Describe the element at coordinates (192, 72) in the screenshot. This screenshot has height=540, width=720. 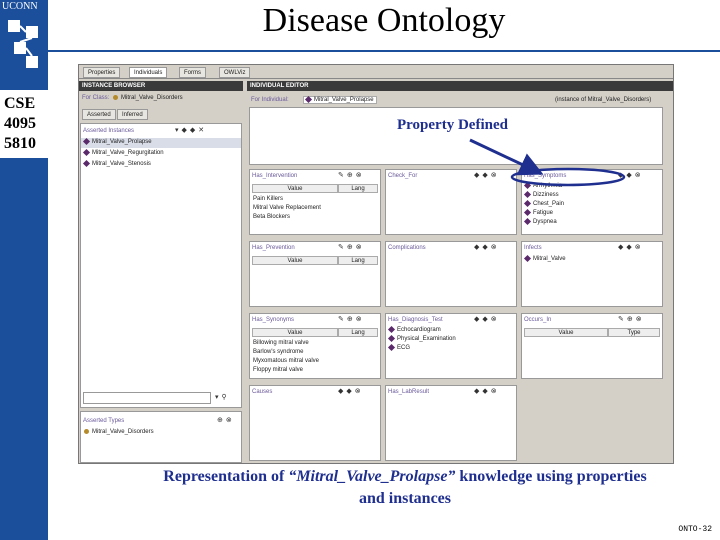
I see `tab-forms: Forms` at that location.